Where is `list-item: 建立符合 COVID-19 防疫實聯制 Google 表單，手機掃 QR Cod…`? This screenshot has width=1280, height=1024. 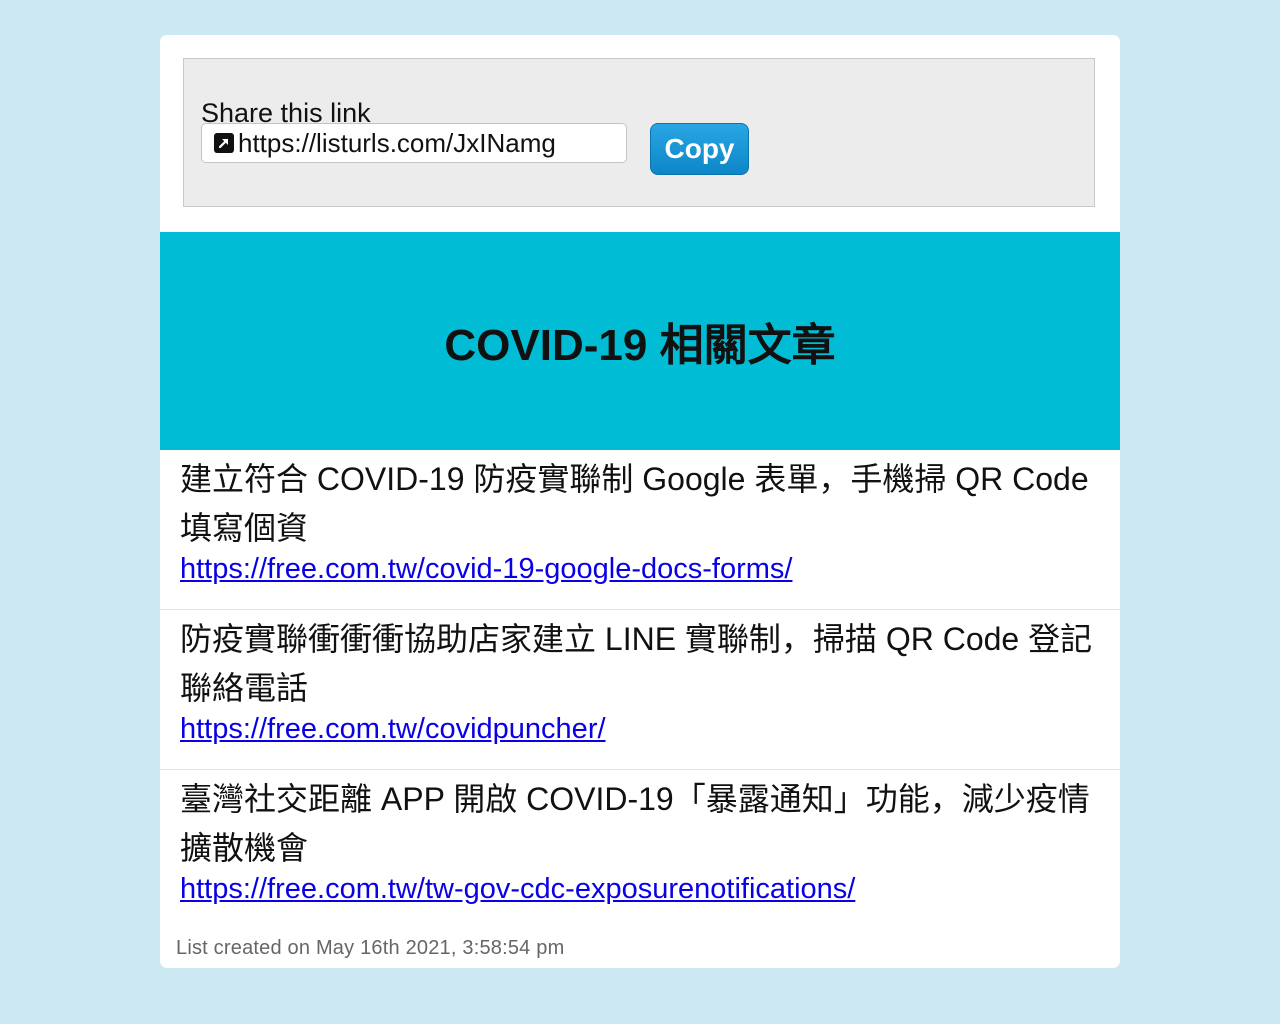
list-item: 建立符合 COVID-19 防疫實聯制 Google 表單，手機掃 QR Cod… is located at coordinates (640, 522).